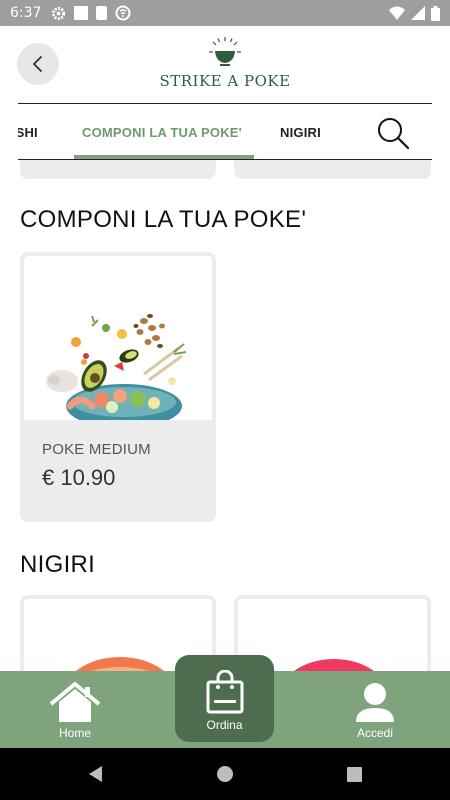 The height and width of the screenshot is (800, 450). What do you see at coordinates (375, 733) in the screenshot?
I see `nav-accedi-label: Accedi` at bounding box center [375, 733].